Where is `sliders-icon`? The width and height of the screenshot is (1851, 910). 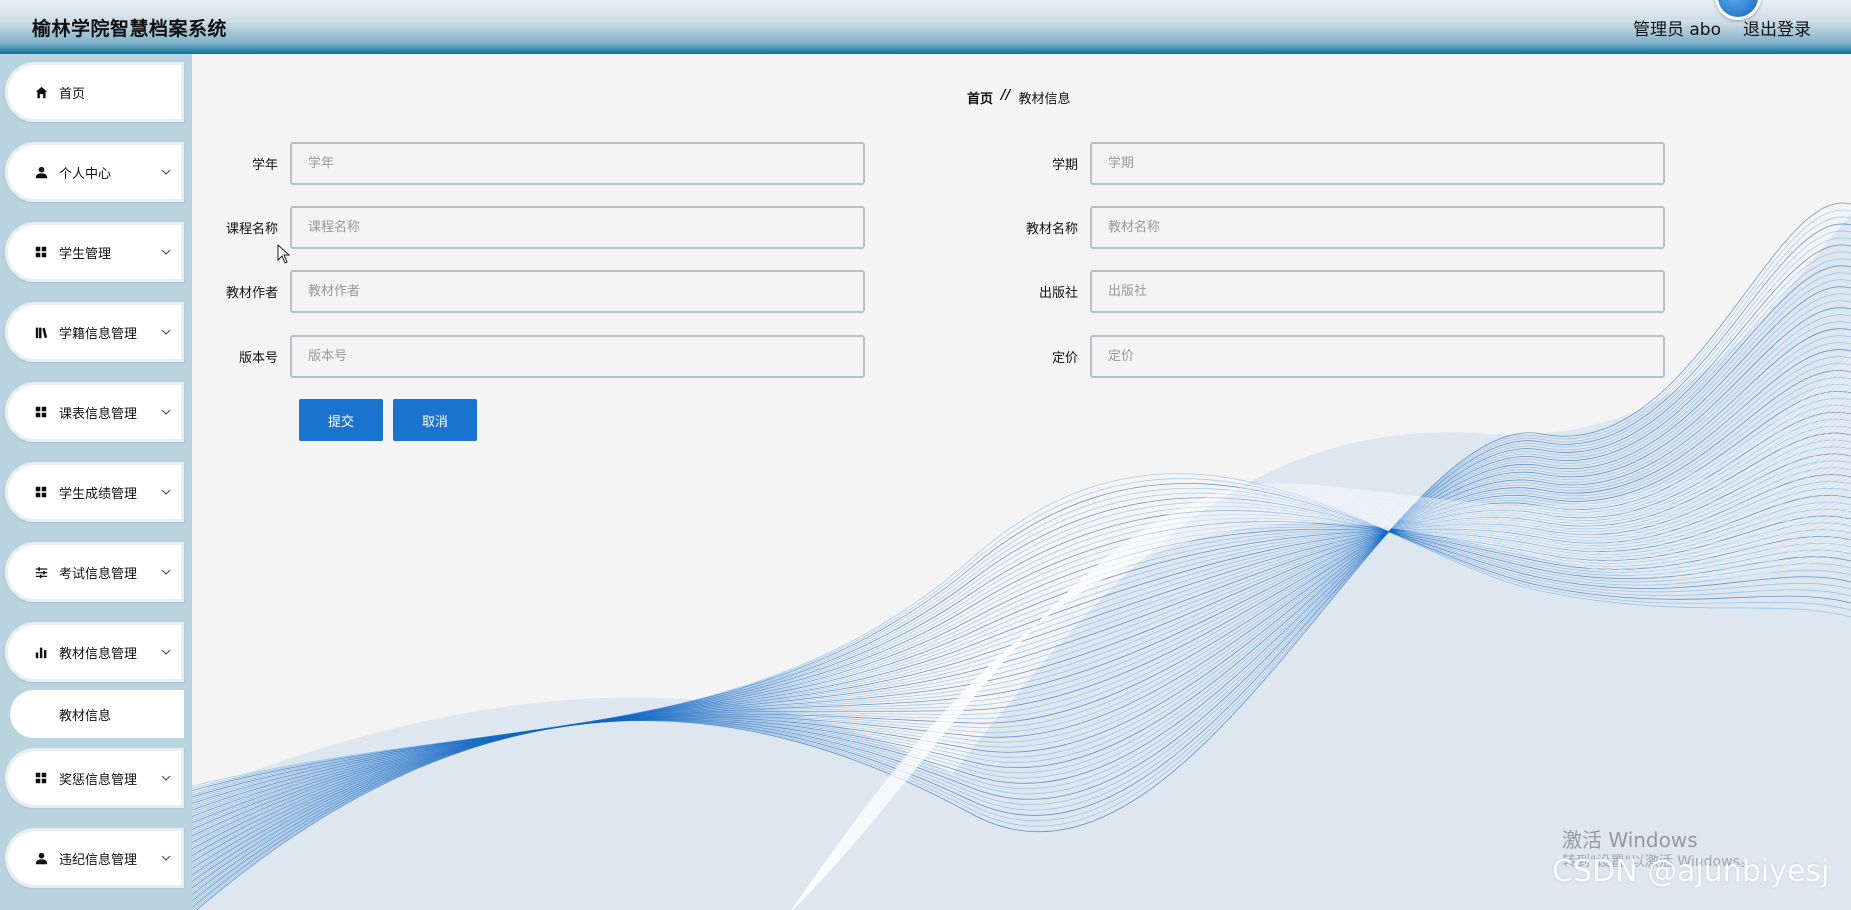 sliders-icon is located at coordinates (41, 572).